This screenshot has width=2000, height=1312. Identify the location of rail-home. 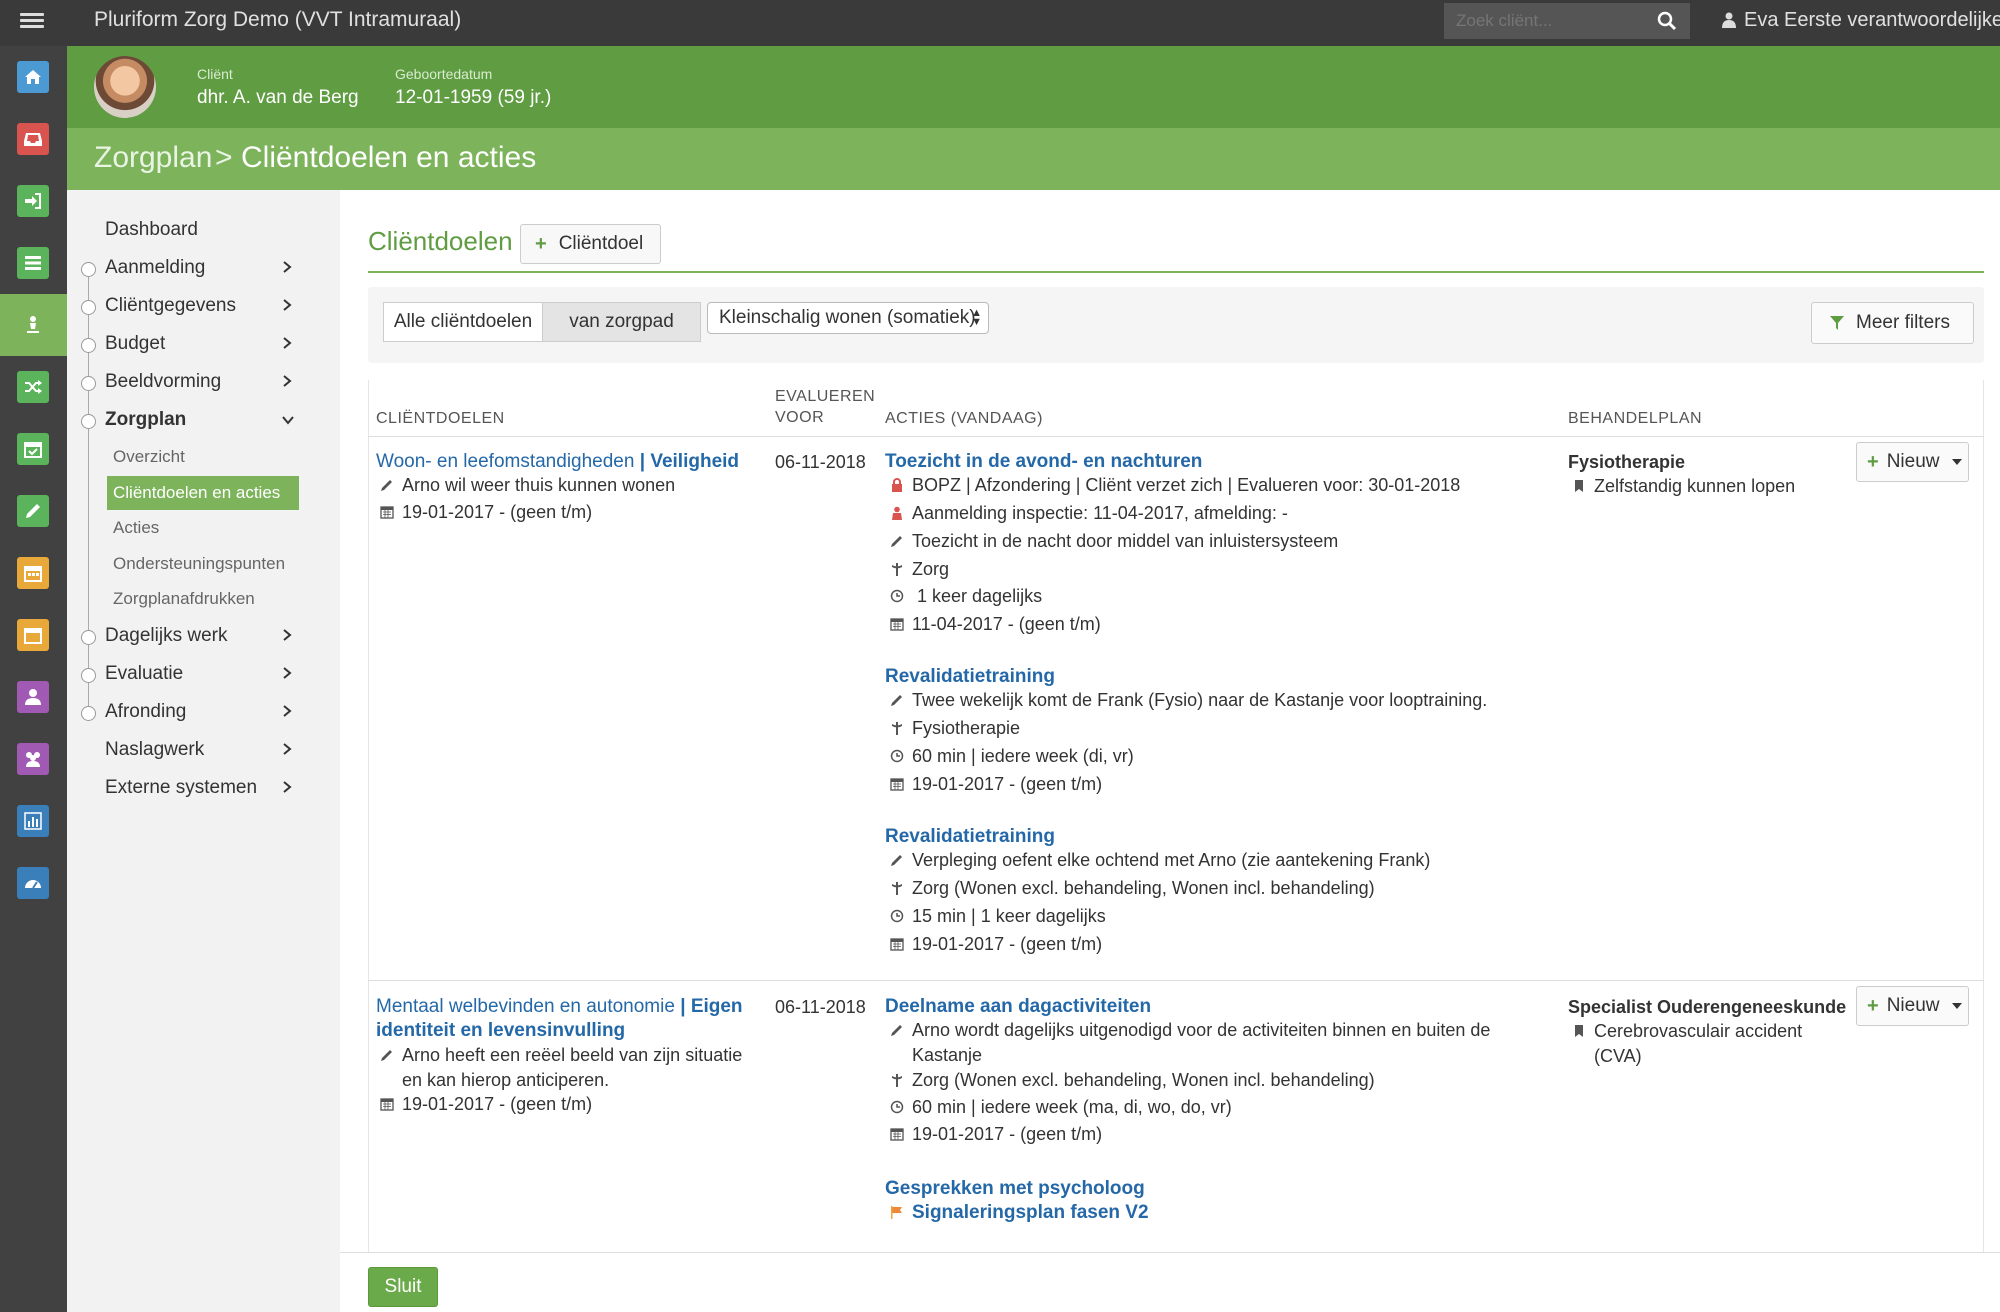
(33, 77).